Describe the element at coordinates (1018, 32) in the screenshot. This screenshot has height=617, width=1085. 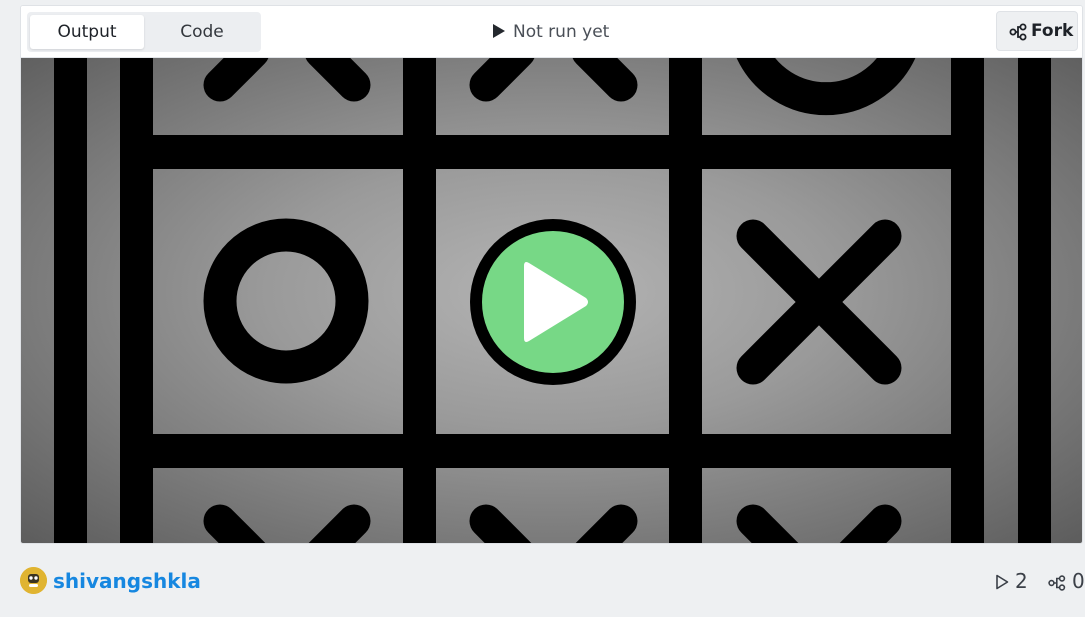
I see `fork-icon` at that location.